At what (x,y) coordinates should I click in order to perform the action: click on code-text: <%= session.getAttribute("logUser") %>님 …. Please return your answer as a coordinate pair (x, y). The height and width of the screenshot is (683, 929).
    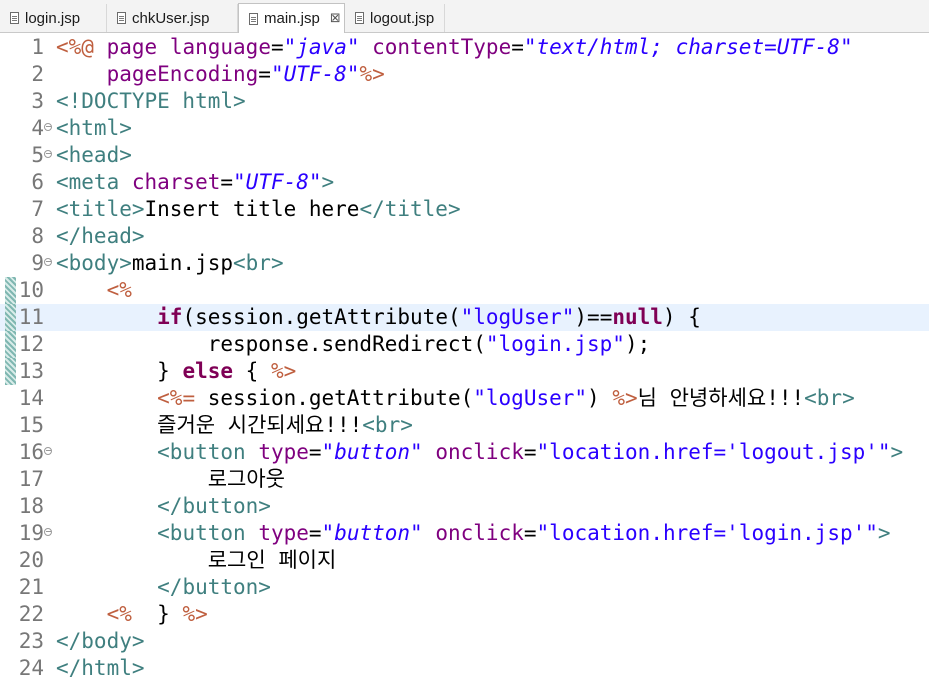
    Looking at the image, I should click on (455, 398).